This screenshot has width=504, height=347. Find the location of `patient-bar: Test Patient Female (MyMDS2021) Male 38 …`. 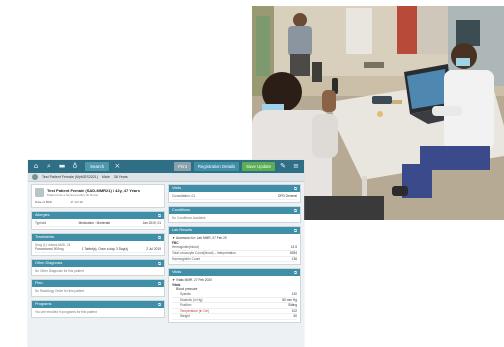

patient-bar: Test Patient Female (MyMDS2021) Male 38 … is located at coordinates (166, 177).